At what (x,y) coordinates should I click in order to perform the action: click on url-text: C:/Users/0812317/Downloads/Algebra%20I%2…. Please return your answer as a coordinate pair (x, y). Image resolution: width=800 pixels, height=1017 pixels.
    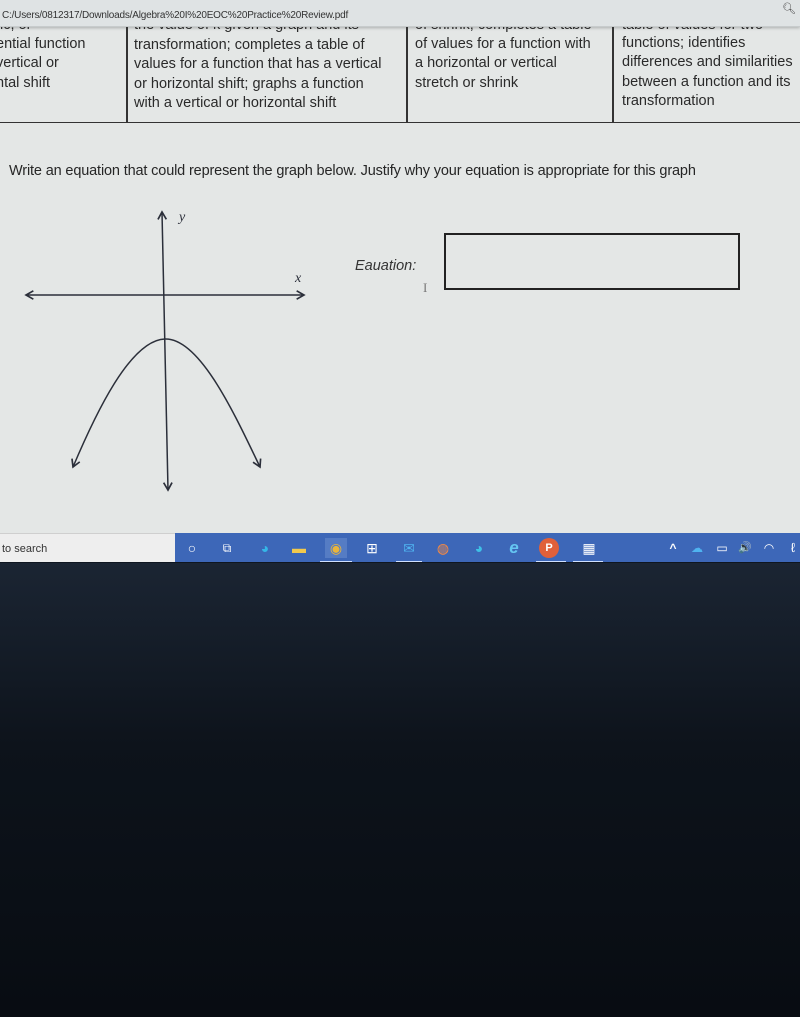
    Looking at the image, I should click on (175, 15).